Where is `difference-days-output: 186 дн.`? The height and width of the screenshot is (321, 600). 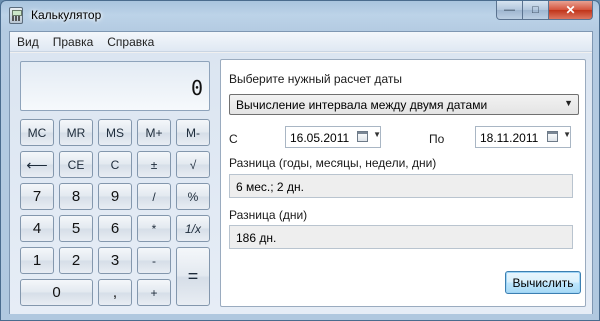 difference-days-output: 186 дн. is located at coordinates (401, 237).